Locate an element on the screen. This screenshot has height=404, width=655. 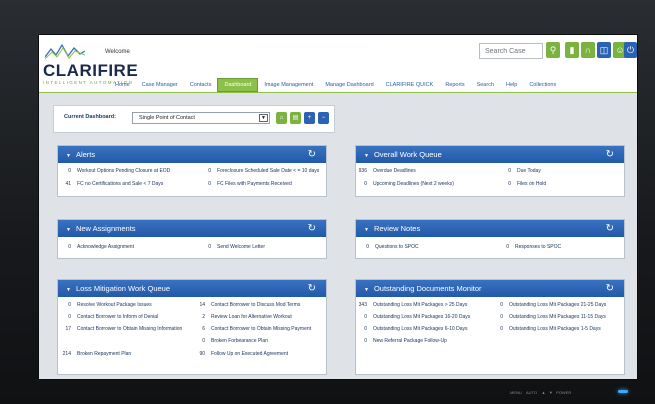
dashboard-home-button: ⌂ is located at coordinates (281, 118).